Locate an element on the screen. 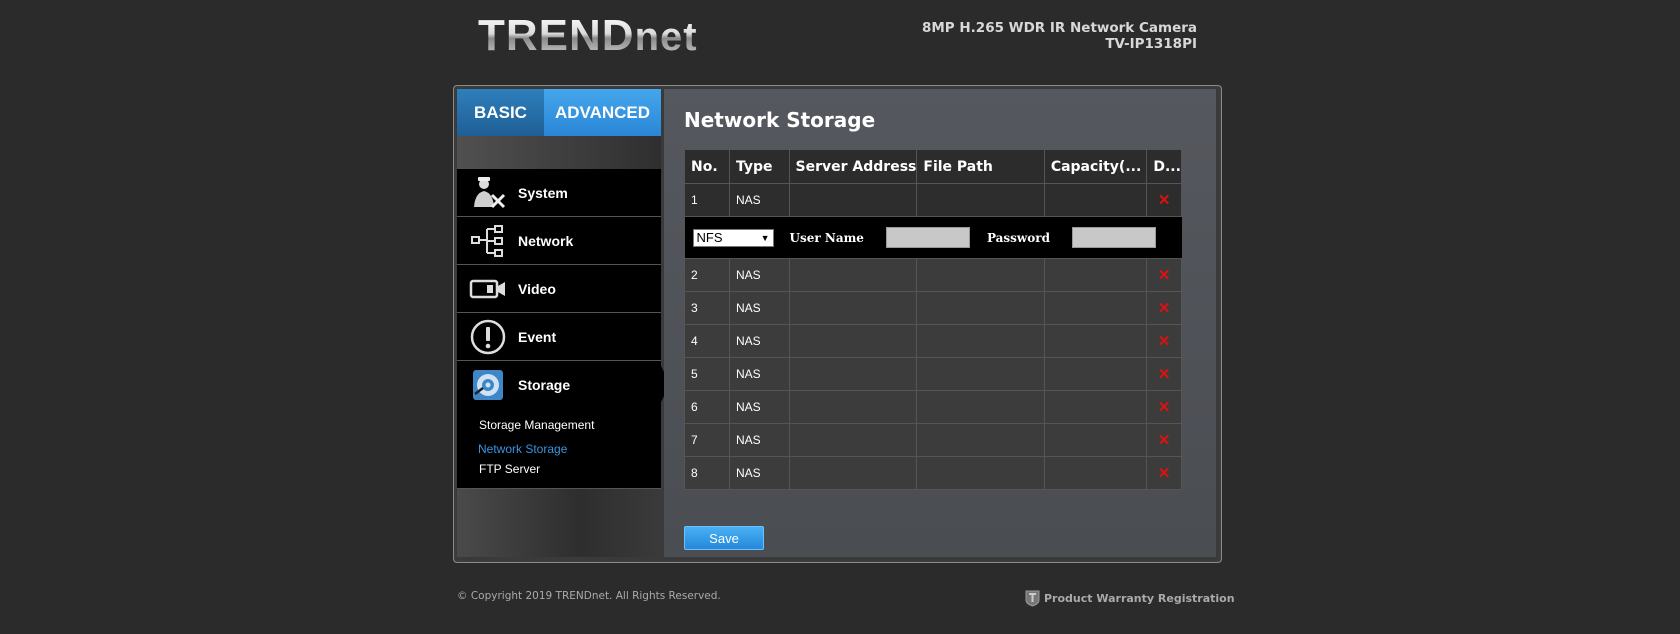 Image resolution: width=1680 pixels, height=634 pixels. sidebar-item-label: Video is located at coordinates (537, 288).